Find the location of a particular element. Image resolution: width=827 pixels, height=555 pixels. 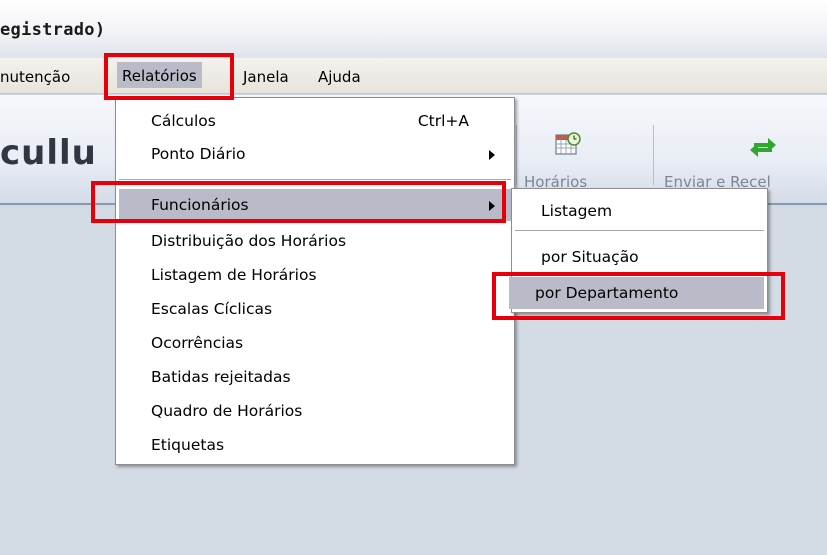

menu-item-quadro-horarios: Quadro de Horários is located at coordinates (315, 411).